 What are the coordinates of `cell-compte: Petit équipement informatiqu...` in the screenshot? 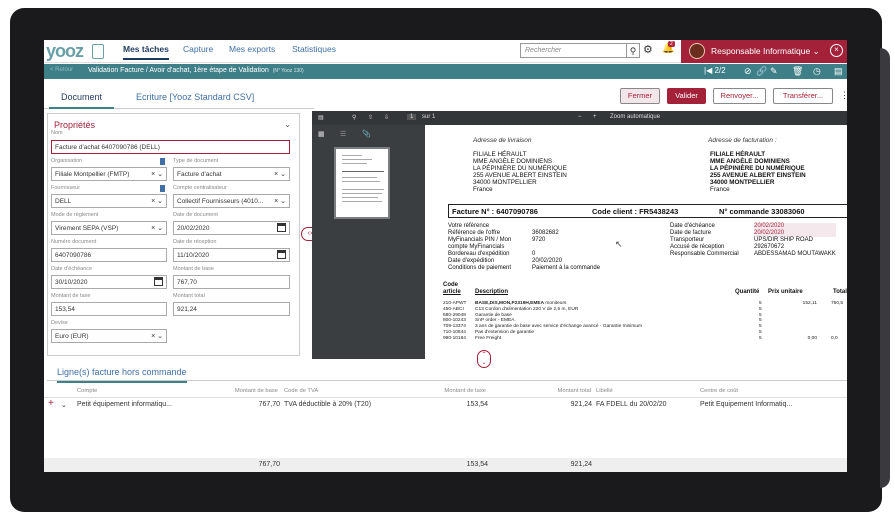 It's located at (124, 404).